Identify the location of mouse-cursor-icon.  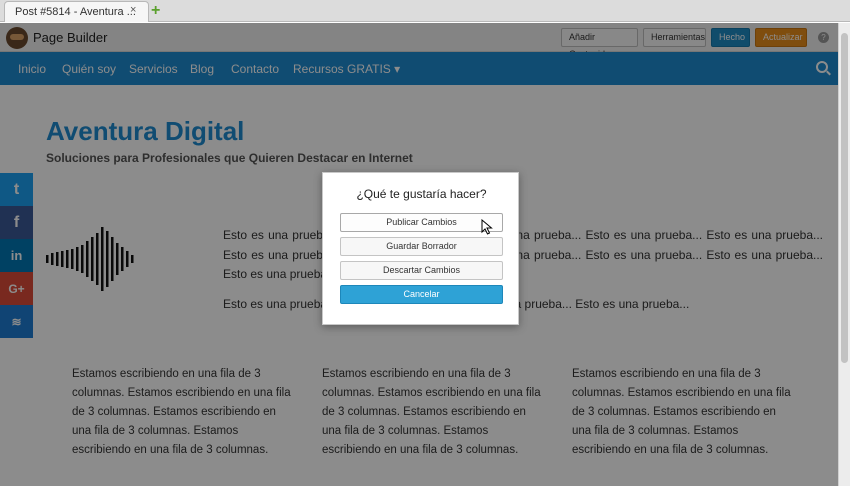
(487, 227).